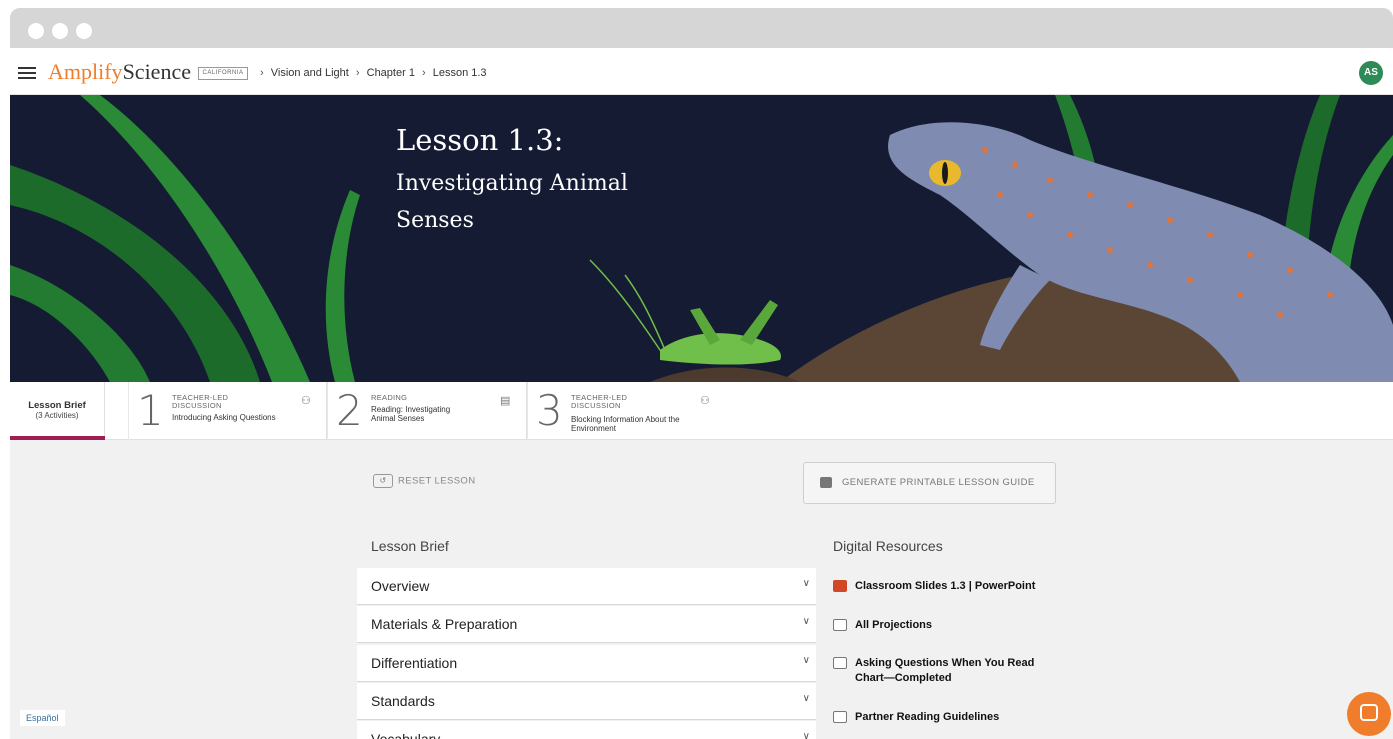  What do you see at coordinates (36, 31) in the screenshot?
I see `window-close-dot` at bounding box center [36, 31].